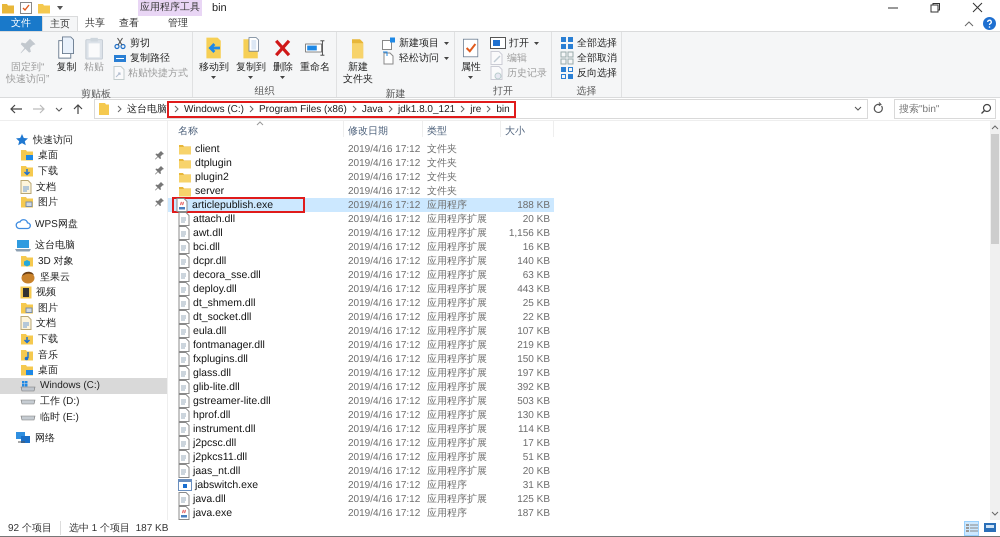 The width and height of the screenshot is (1000, 537). I want to click on column-header: 名称, so click(256, 129).